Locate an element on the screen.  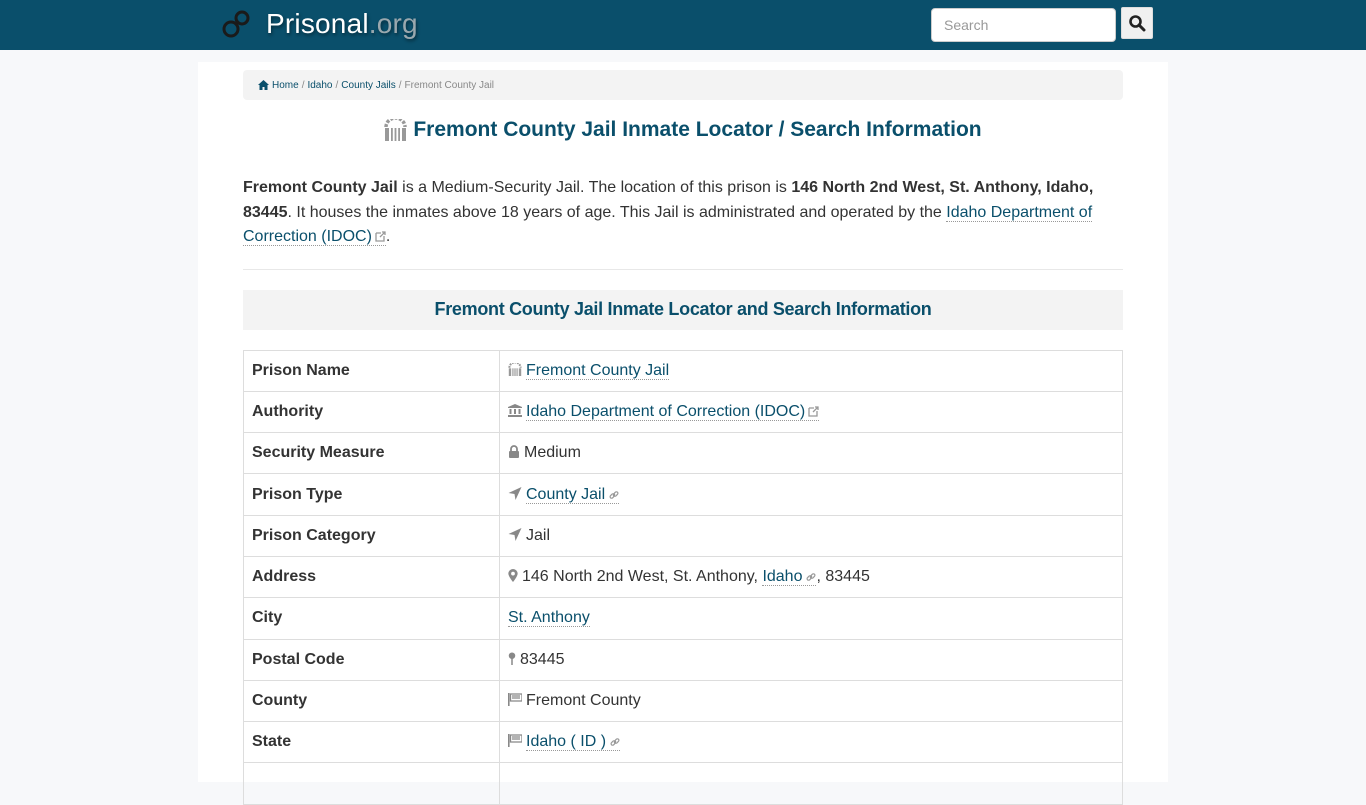
address-state-link: Idaho is located at coordinates (789, 577).